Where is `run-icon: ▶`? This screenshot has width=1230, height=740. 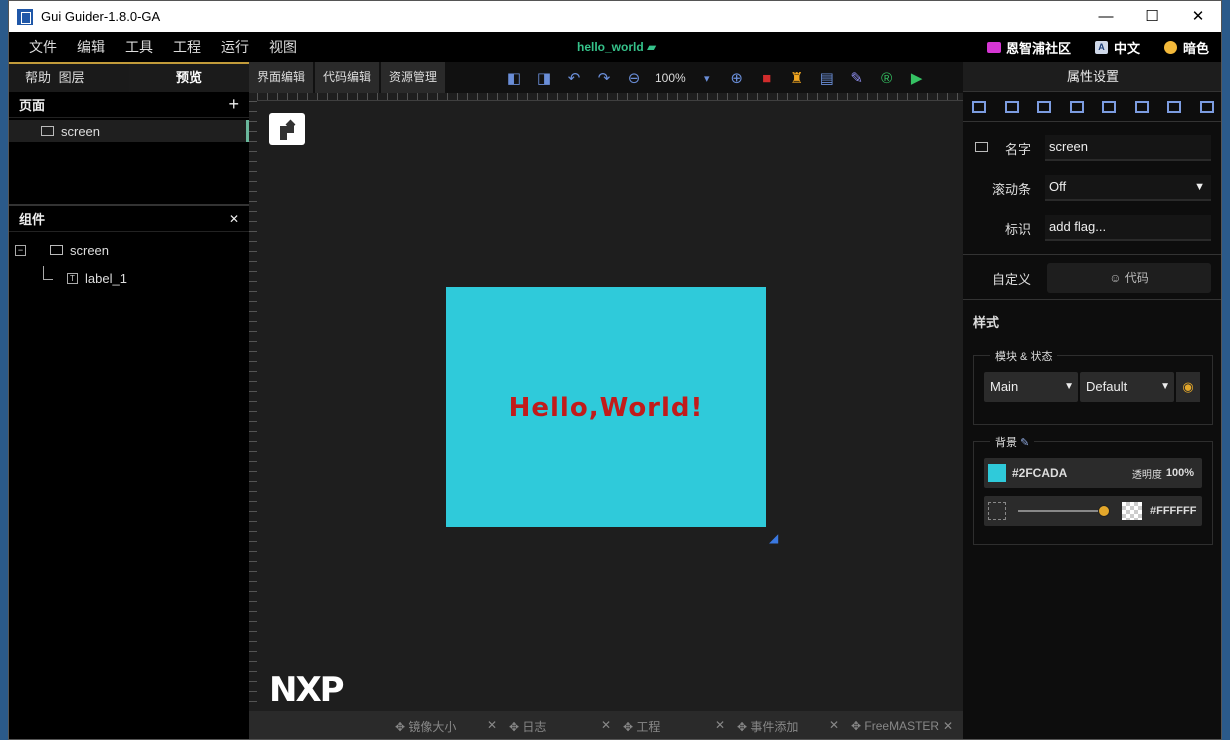 run-icon: ▶ is located at coordinates (917, 78).